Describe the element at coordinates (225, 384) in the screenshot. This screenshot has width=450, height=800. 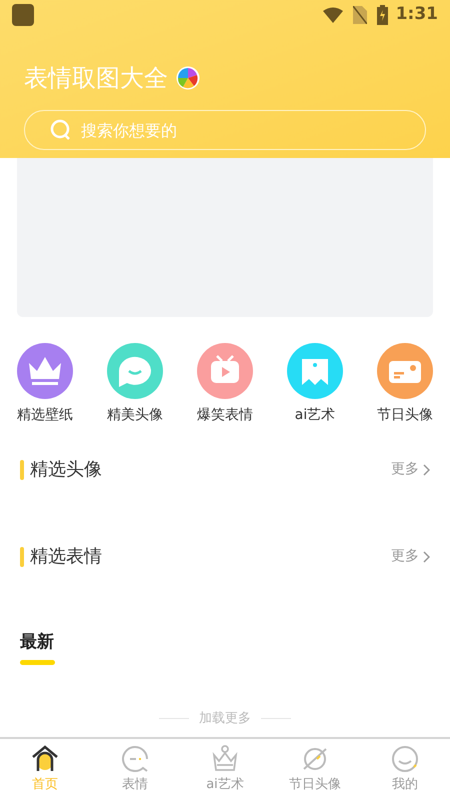
I see `category-button: 爆笑表情` at that location.